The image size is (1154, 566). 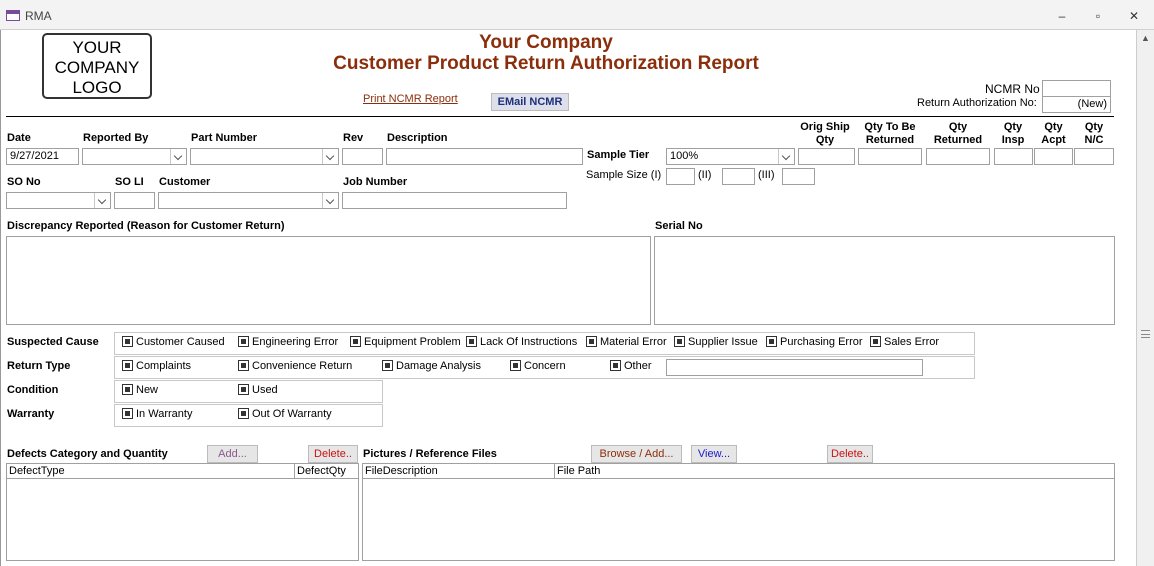 What do you see at coordinates (738, 176) in the screenshot?
I see `sample-size-ii-field` at bounding box center [738, 176].